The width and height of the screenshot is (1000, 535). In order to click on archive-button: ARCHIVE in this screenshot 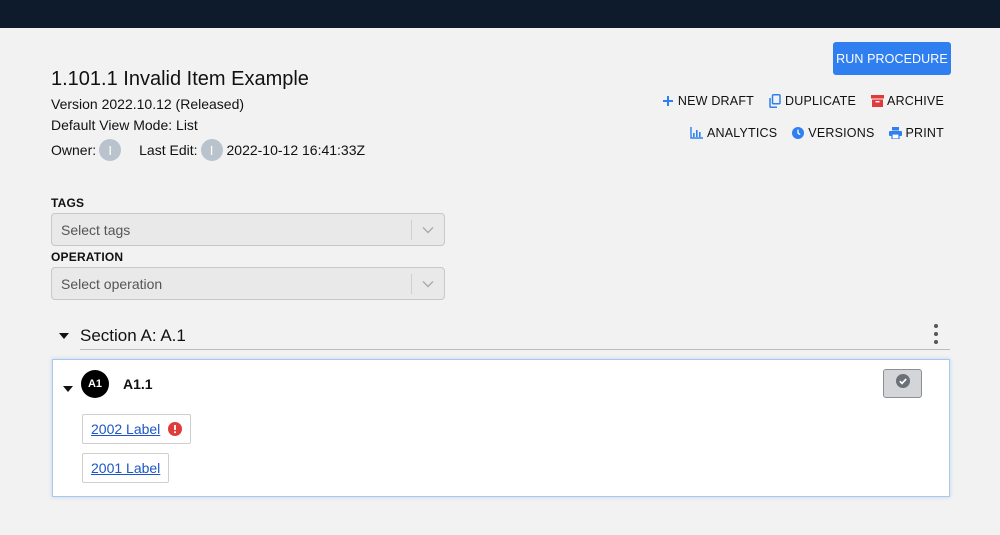, I will do `click(907, 101)`.